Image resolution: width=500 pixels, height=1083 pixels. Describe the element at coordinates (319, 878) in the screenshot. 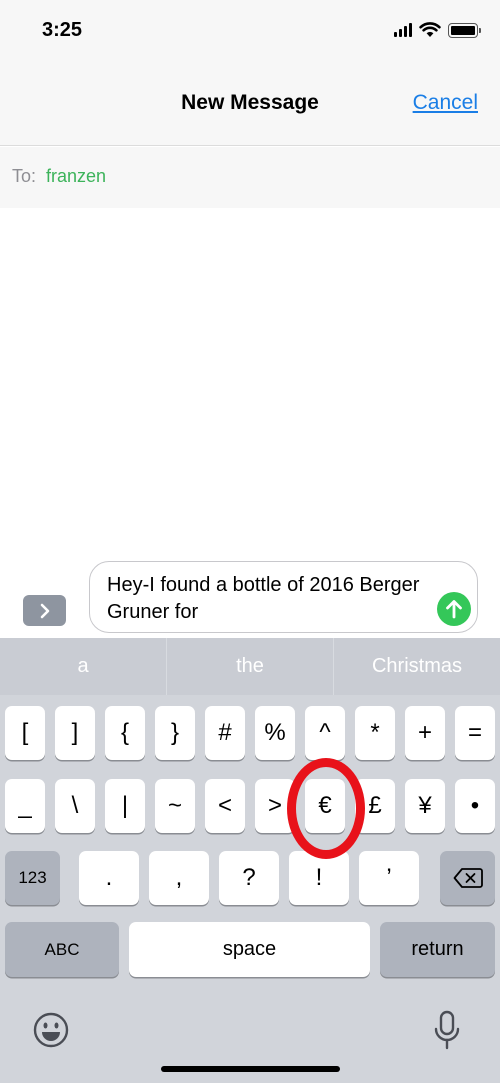

I see `key-exclamation: !` at that location.